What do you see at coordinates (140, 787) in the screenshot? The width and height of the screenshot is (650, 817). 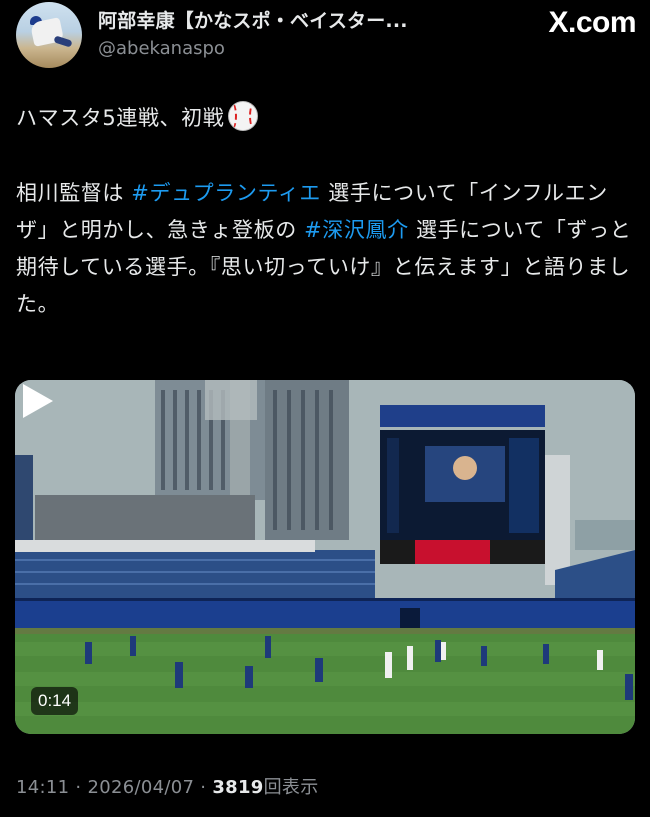 I see `tweet-date: 2026/04/07` at bounding box center [140, 787].